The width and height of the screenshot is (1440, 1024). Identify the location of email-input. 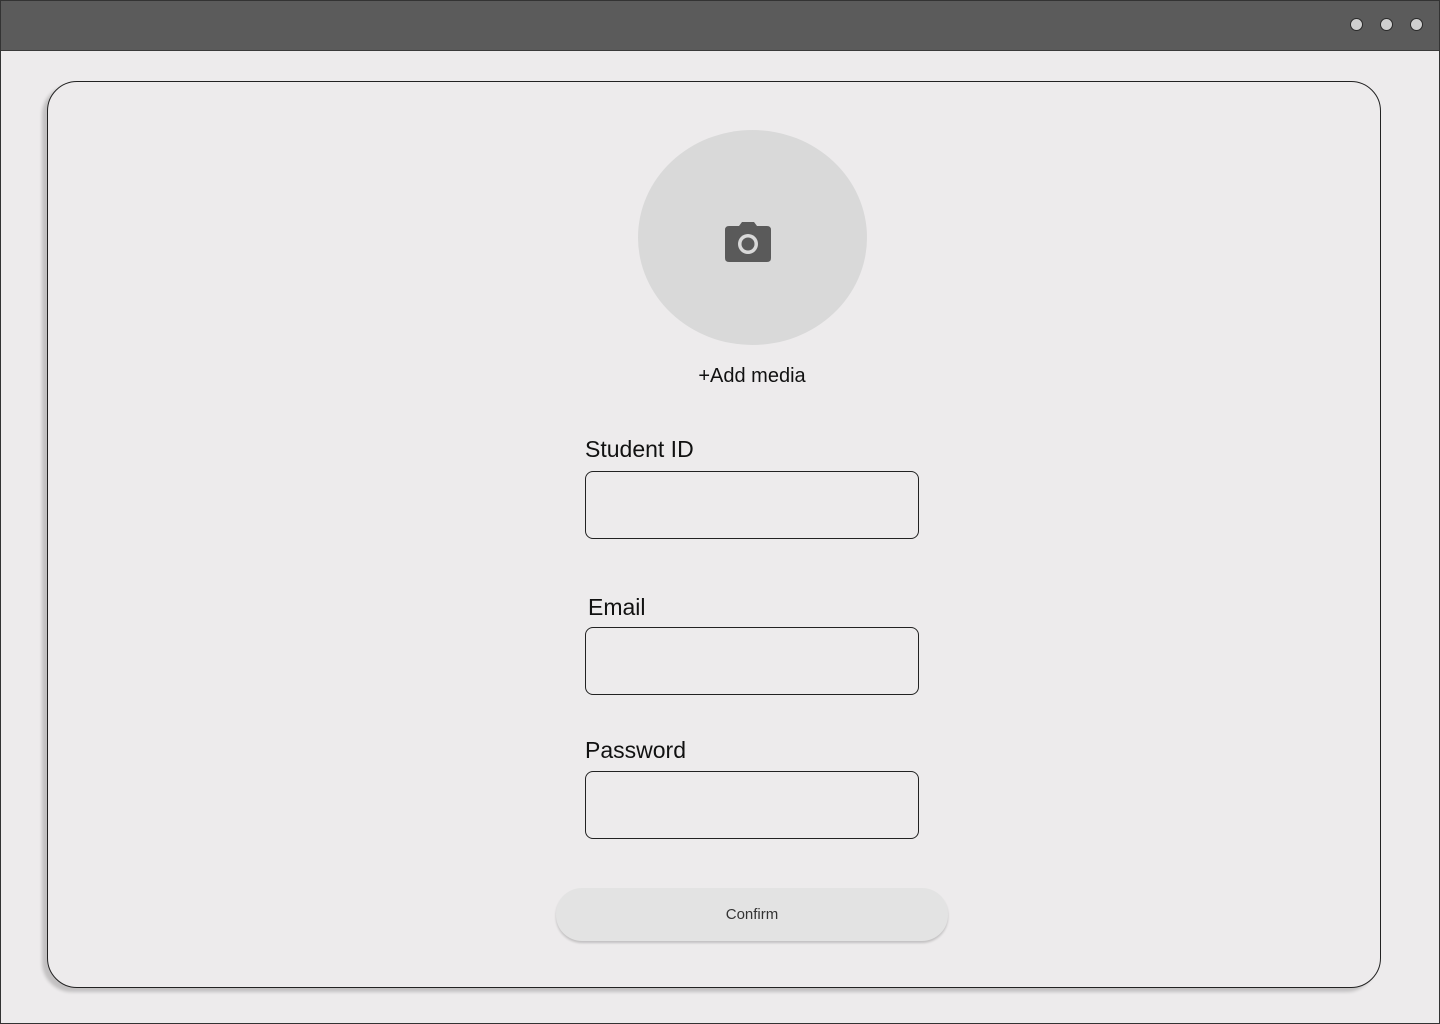
(752, 661).